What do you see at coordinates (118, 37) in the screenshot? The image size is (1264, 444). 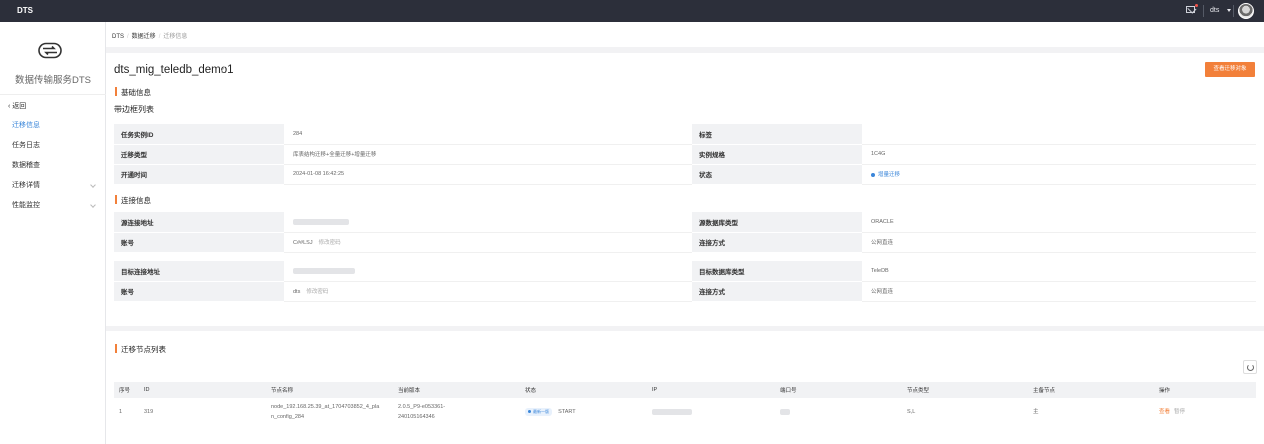 I see `breadcrumb-root: DTS` at bounding box center [118, 37].